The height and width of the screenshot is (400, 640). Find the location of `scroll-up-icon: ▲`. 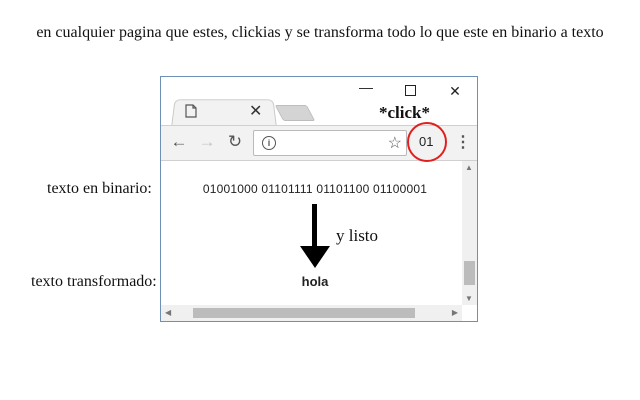

scroll-up-icon: ▲ is located at coordinates (469, 167).